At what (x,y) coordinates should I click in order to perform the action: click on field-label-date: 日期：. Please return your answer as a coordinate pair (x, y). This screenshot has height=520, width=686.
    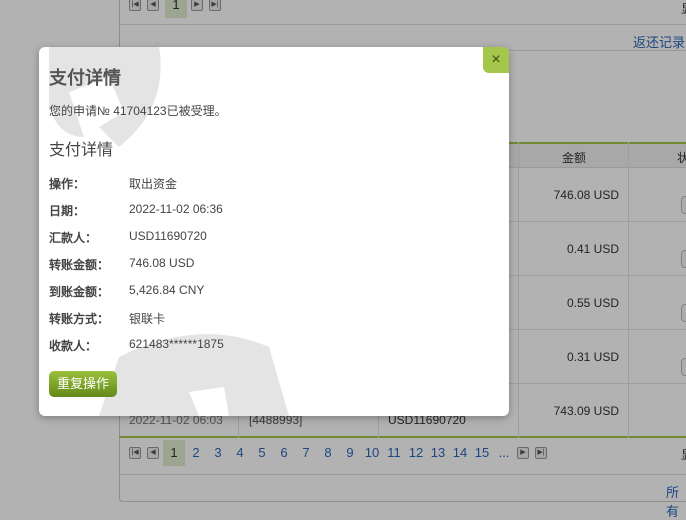
    Looking at the image, I should click on (67, 211).